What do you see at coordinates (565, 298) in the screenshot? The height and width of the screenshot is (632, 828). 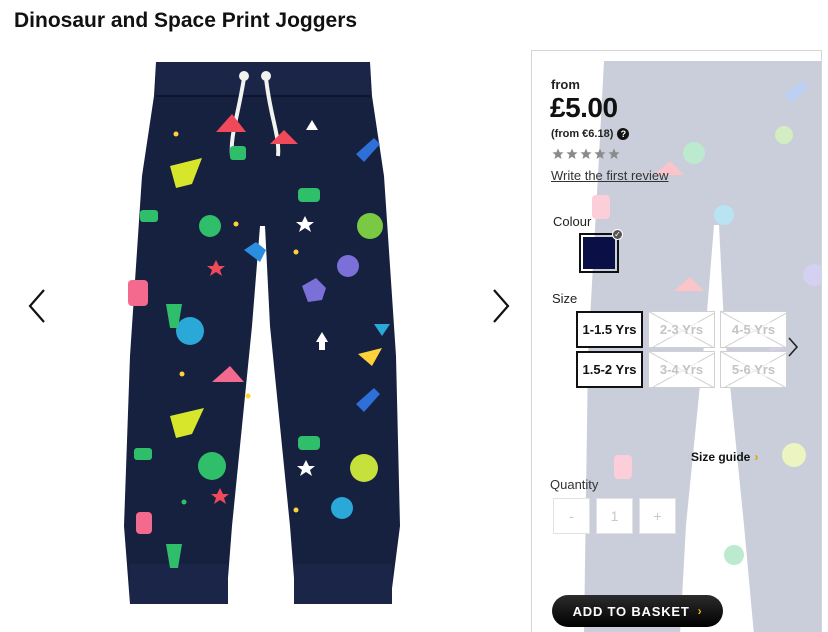 I see `size-label: Size` at bounding box center [565, 298].